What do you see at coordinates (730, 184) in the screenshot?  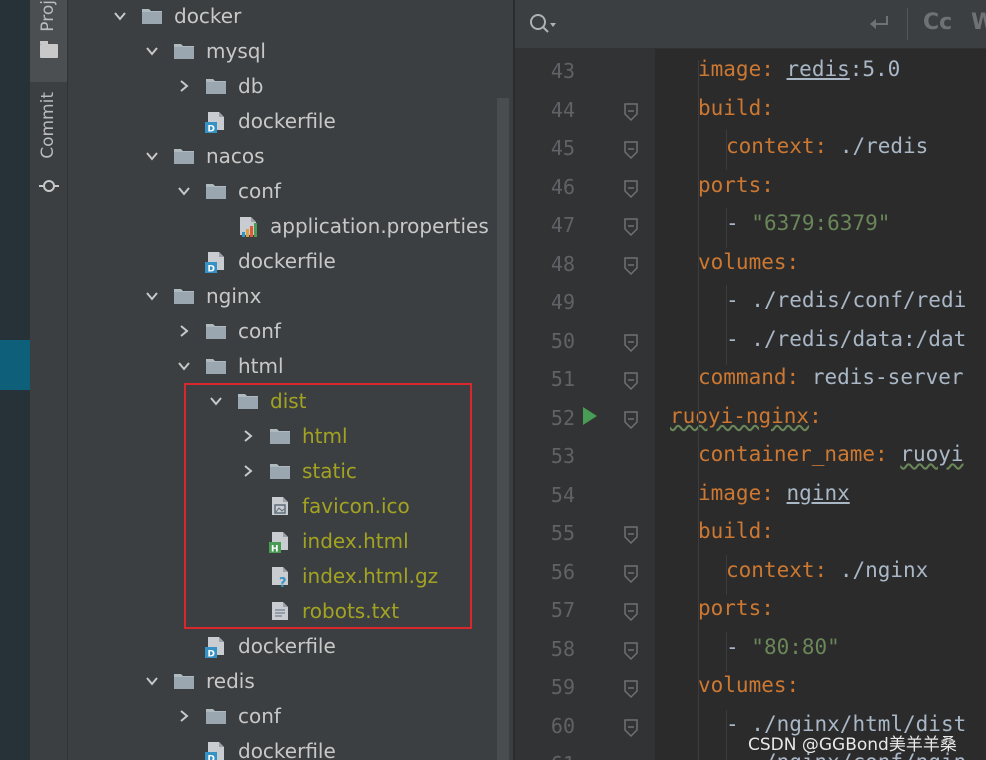 I see `yaml-key: ports` at bounding box center [730, 184].